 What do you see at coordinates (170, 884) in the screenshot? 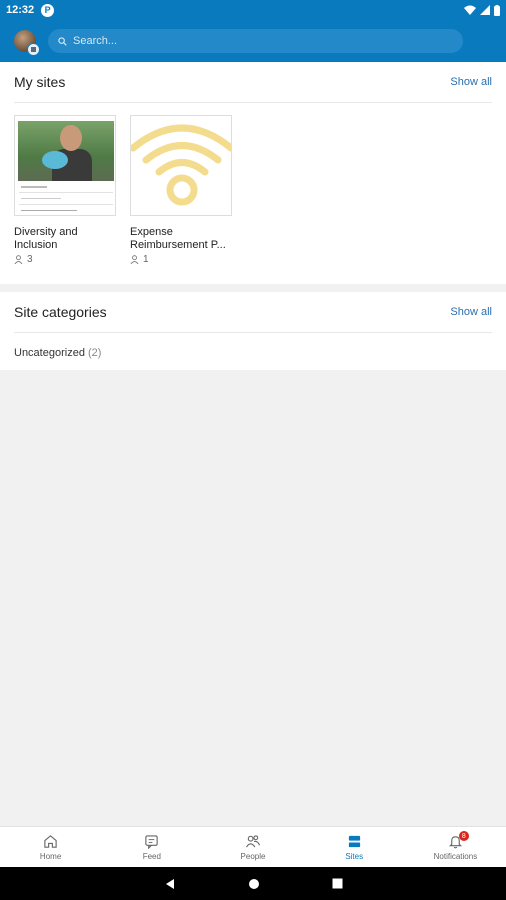
I see `back-icon` at bounding box center [170, 884].